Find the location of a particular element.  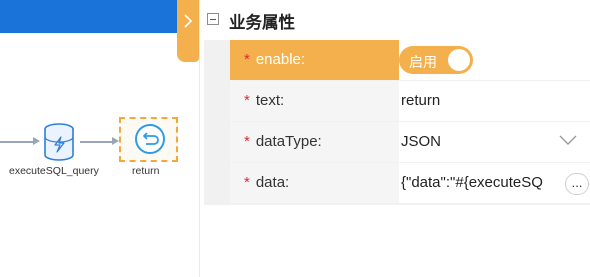

datatype-selected-value: JSON is located at coordinates (421, 141).